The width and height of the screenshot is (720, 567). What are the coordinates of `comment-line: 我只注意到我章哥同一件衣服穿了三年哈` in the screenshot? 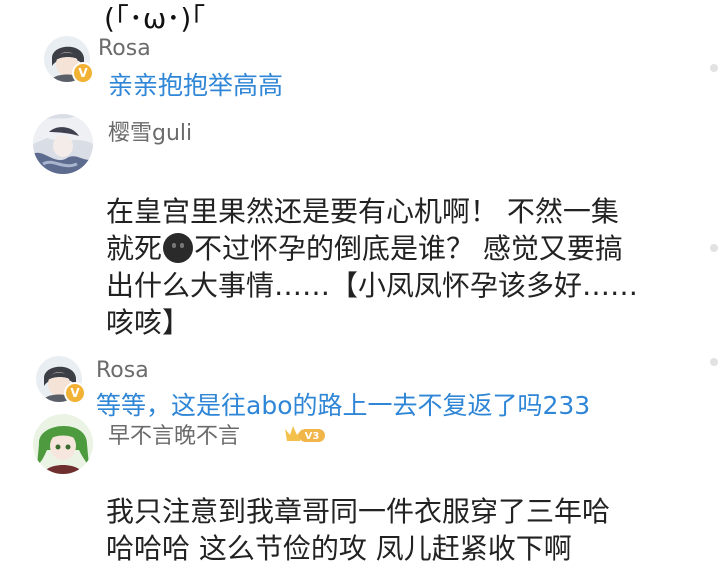 It's located at (358, 511).